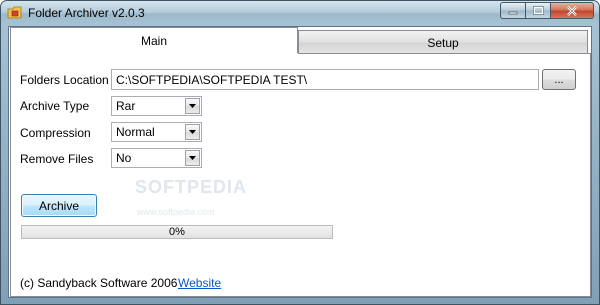  I want to click on archive-type-label: Archive Type, so click(55, 106).